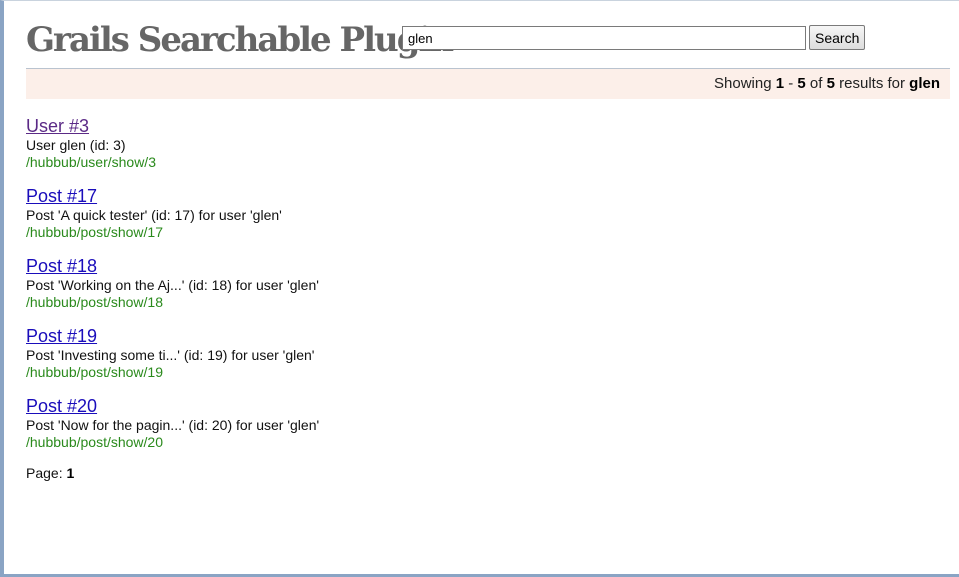  What do you see at coordinates (61, 336) in the screenshot?
I see `result-title-link: Post #19` at bounding box center [61, 336].